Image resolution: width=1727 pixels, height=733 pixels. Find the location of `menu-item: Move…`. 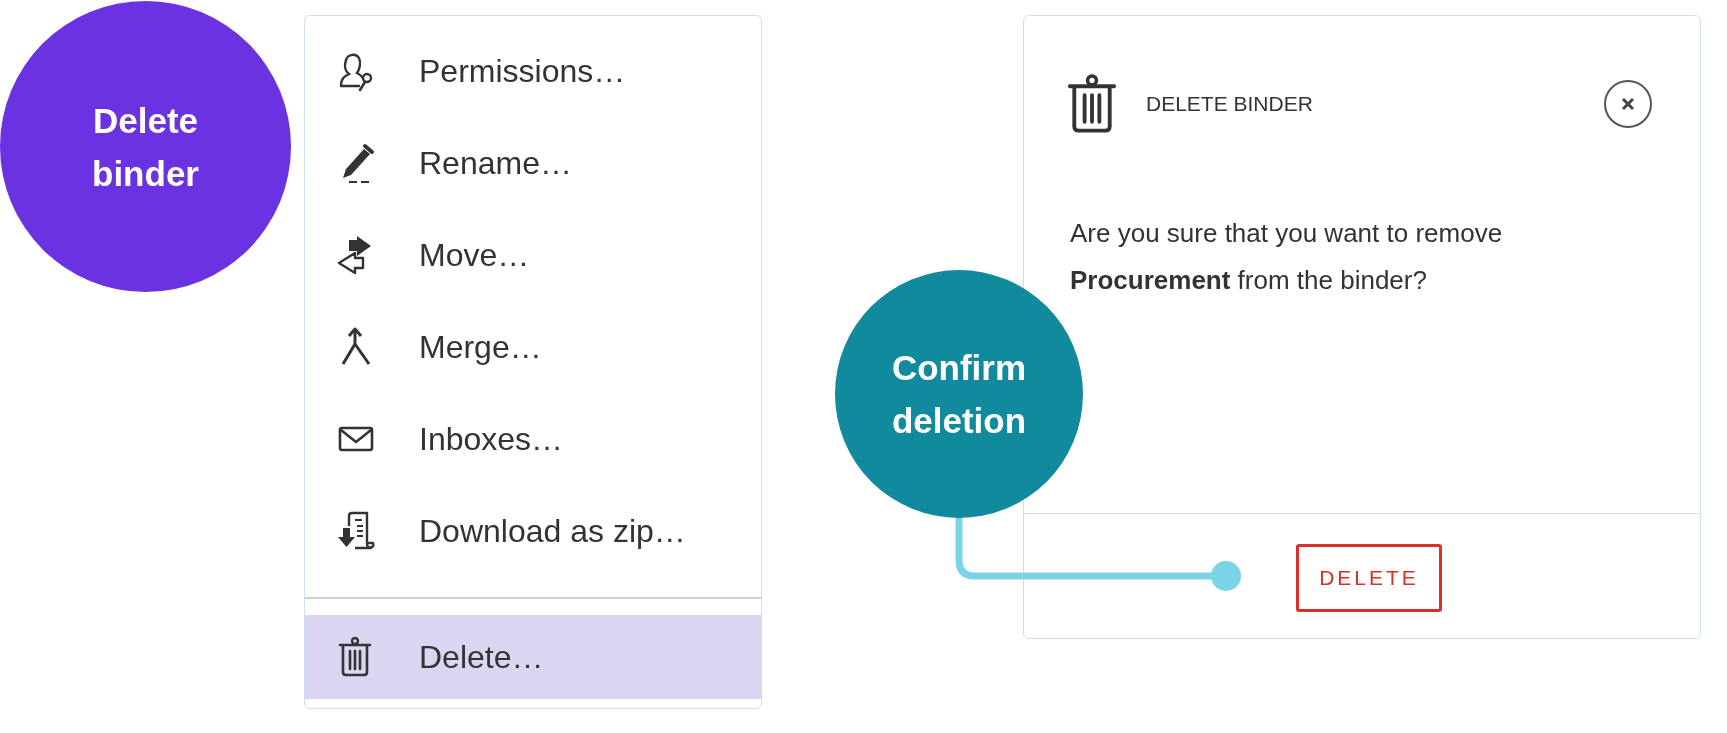

menu-item: Move… is located at coordinates (533, 255).